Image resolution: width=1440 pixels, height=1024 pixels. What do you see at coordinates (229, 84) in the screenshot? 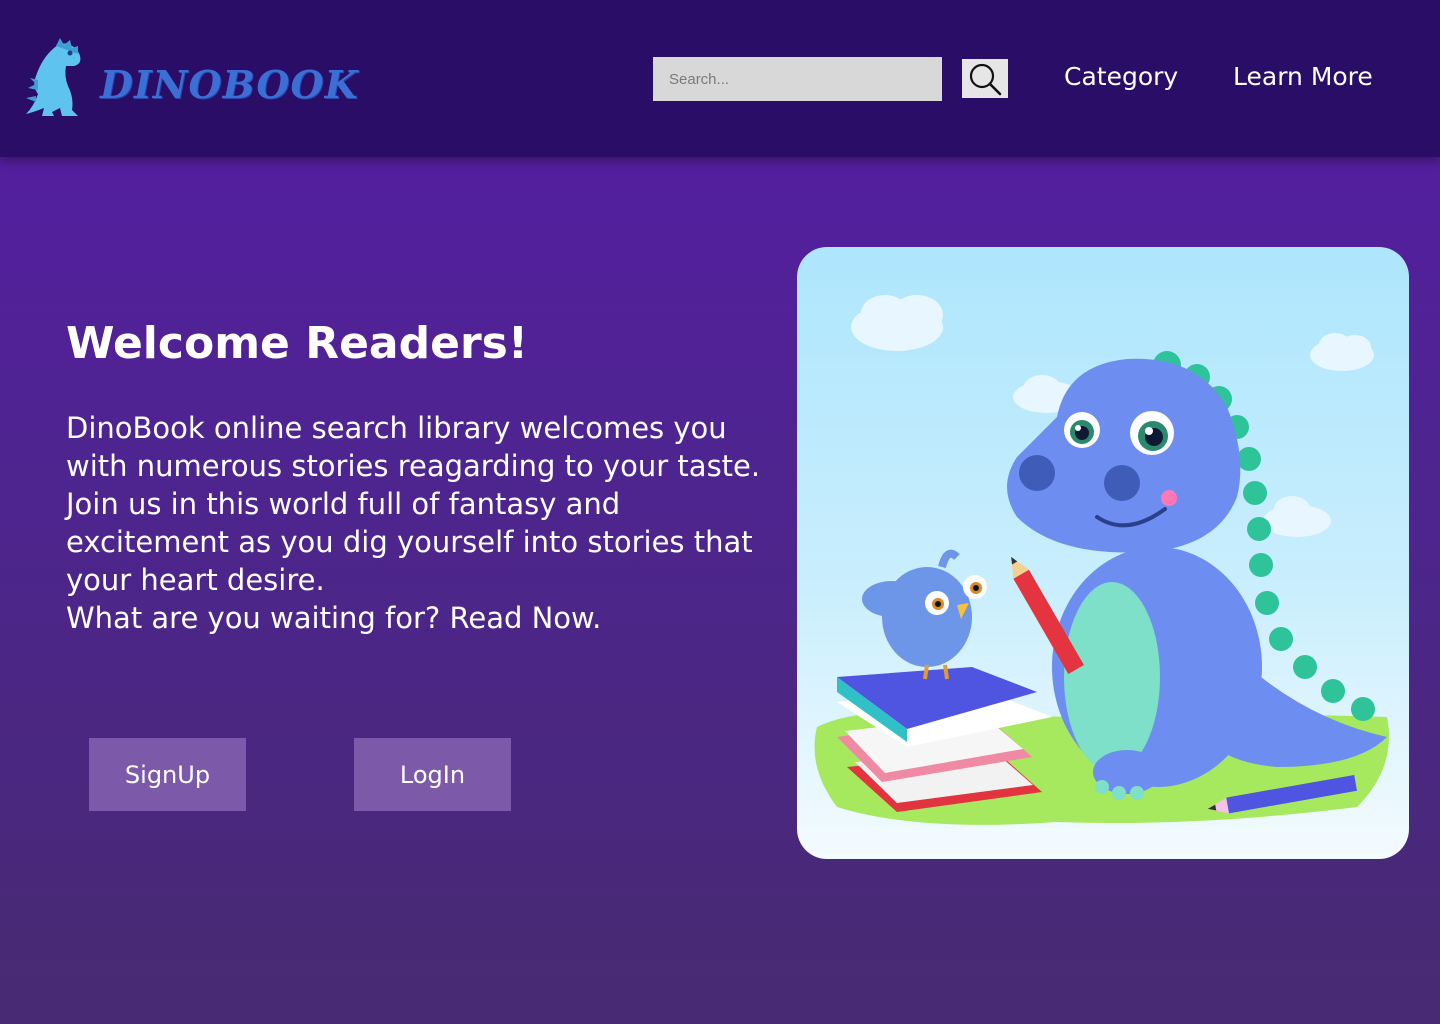
I see `brand-name: DINOBOOK` at bounding box center [229, 84].